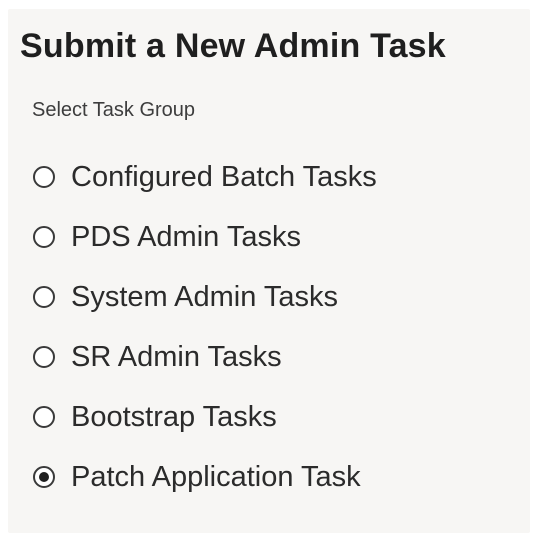 The height and width of the screenshot is (541, 538). What do you see at coordinates (174, 417) in the screenshot?
I see `radio-option-label: Bootstrap Tasks` at bounding box center [174, 417].